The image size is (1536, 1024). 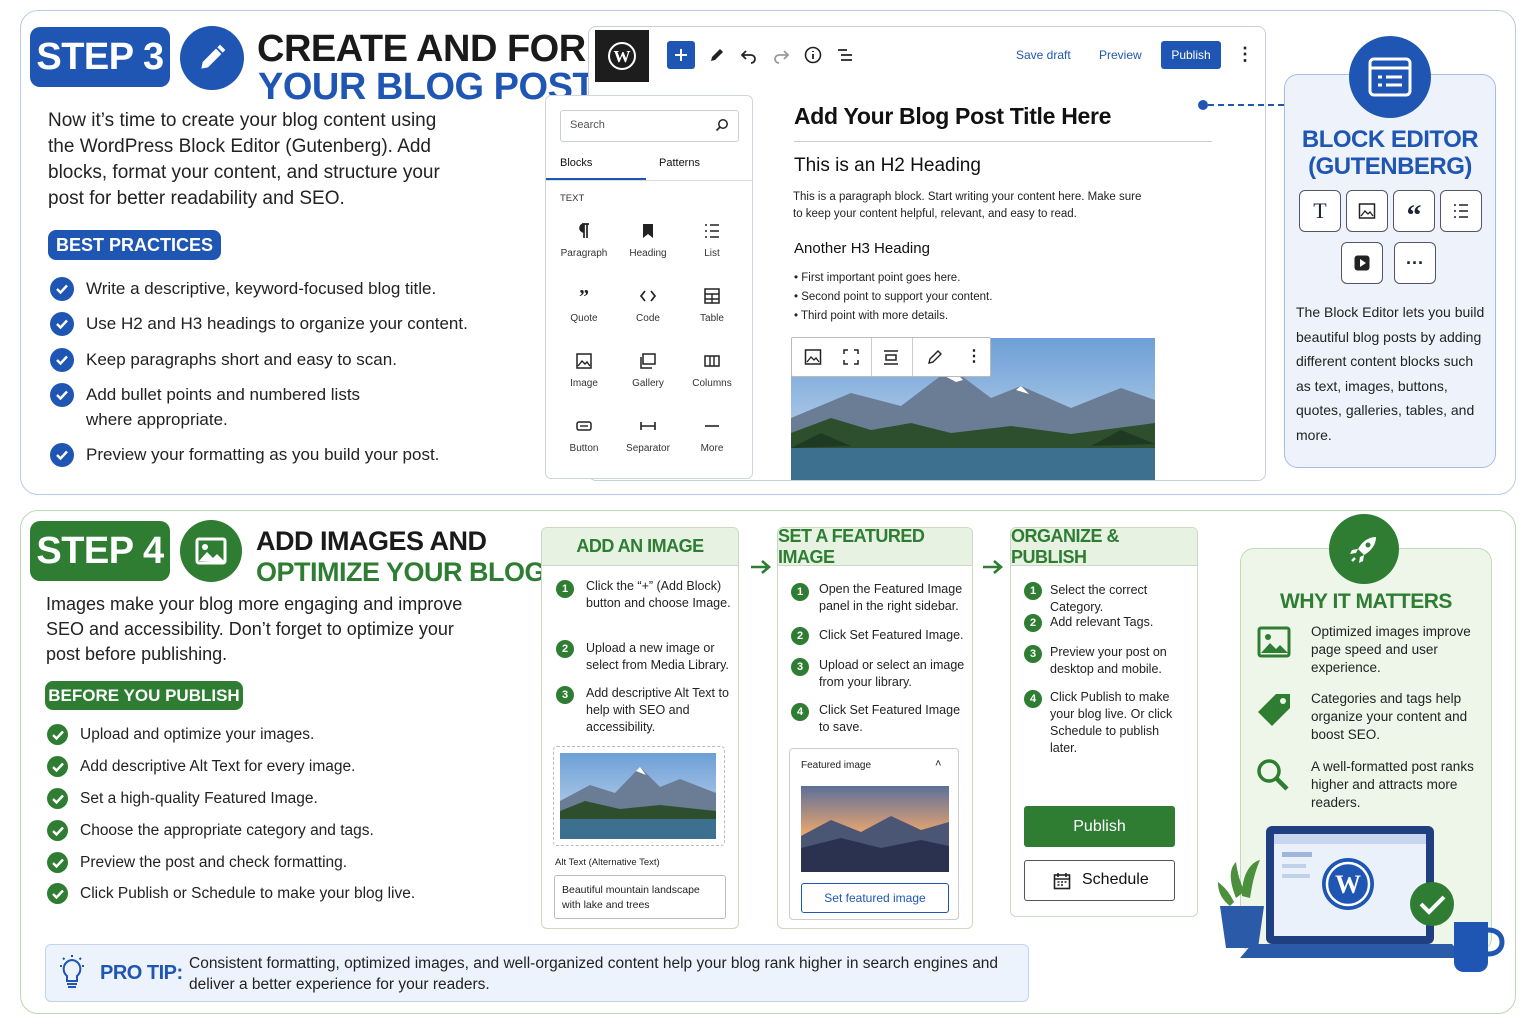 I want to click on mountain-lake-thumbnail, so click(x=638, y=796).